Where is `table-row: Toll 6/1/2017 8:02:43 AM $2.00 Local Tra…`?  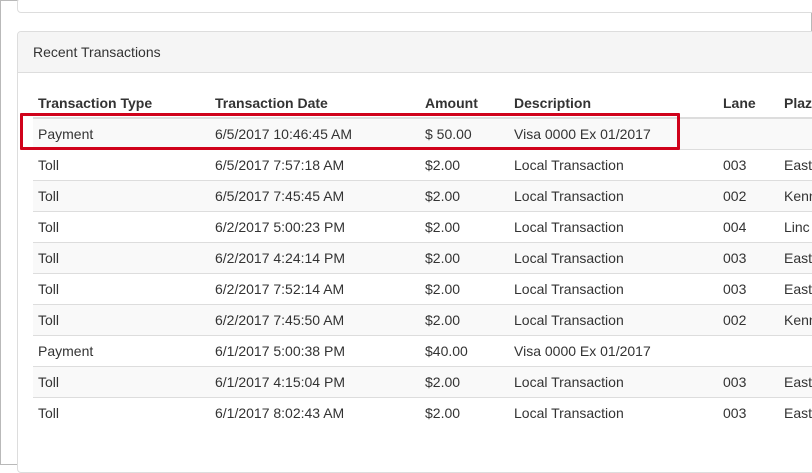
table-row: Toll 6/1/2017 8:02:43 AM $2.00 Local Tra… is located at coordinates (422, 412).